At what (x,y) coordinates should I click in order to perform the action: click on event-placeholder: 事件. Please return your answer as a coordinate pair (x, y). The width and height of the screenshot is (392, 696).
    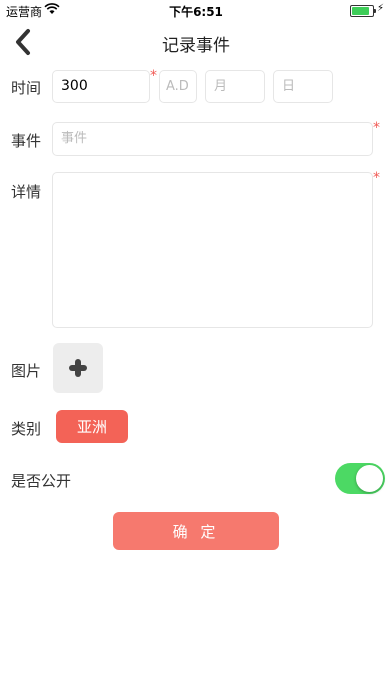
    Looking at the image, I should click on (74, 138).